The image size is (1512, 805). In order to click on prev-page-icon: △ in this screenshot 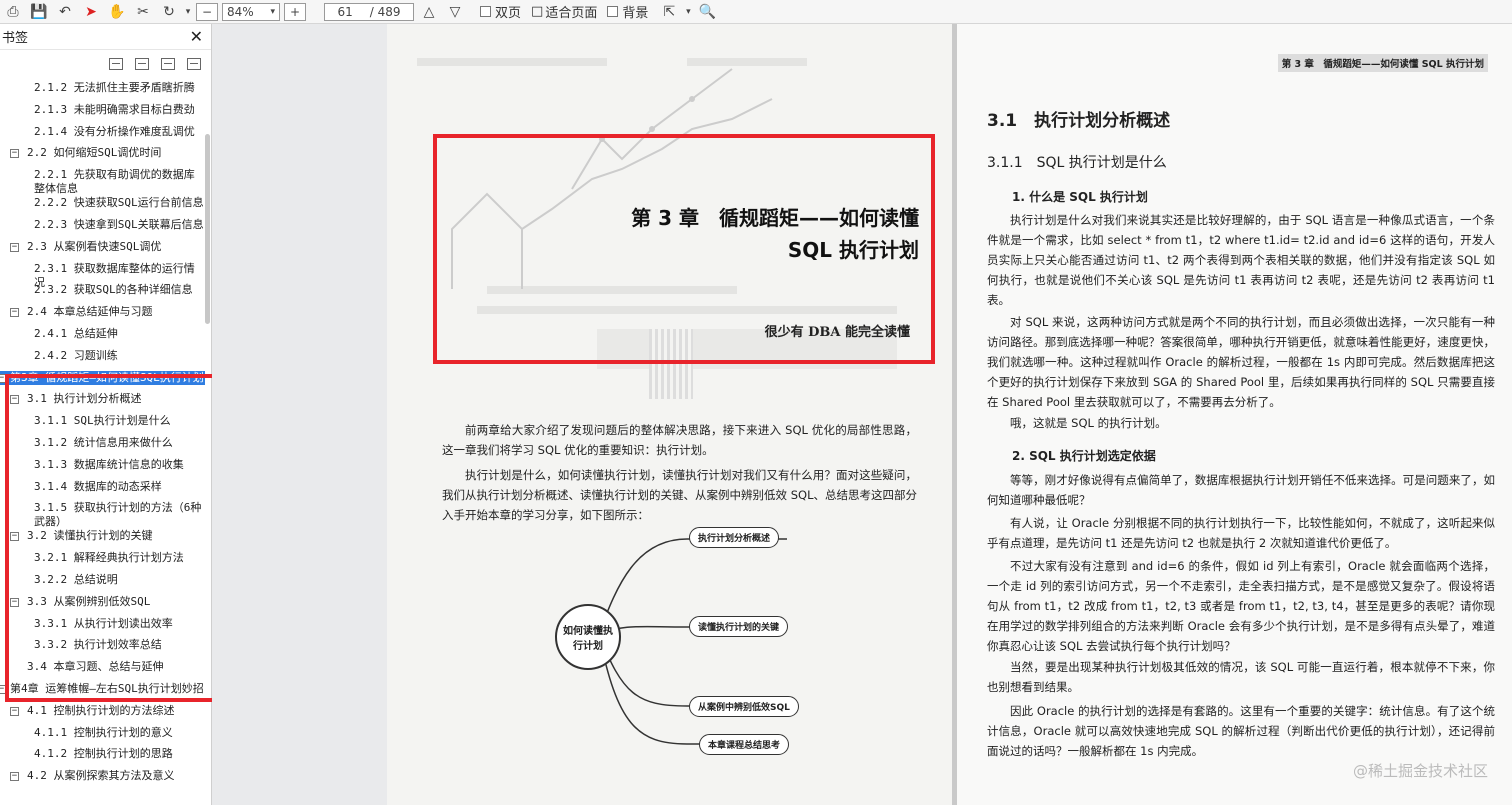, I will do `click(429, 12)`.